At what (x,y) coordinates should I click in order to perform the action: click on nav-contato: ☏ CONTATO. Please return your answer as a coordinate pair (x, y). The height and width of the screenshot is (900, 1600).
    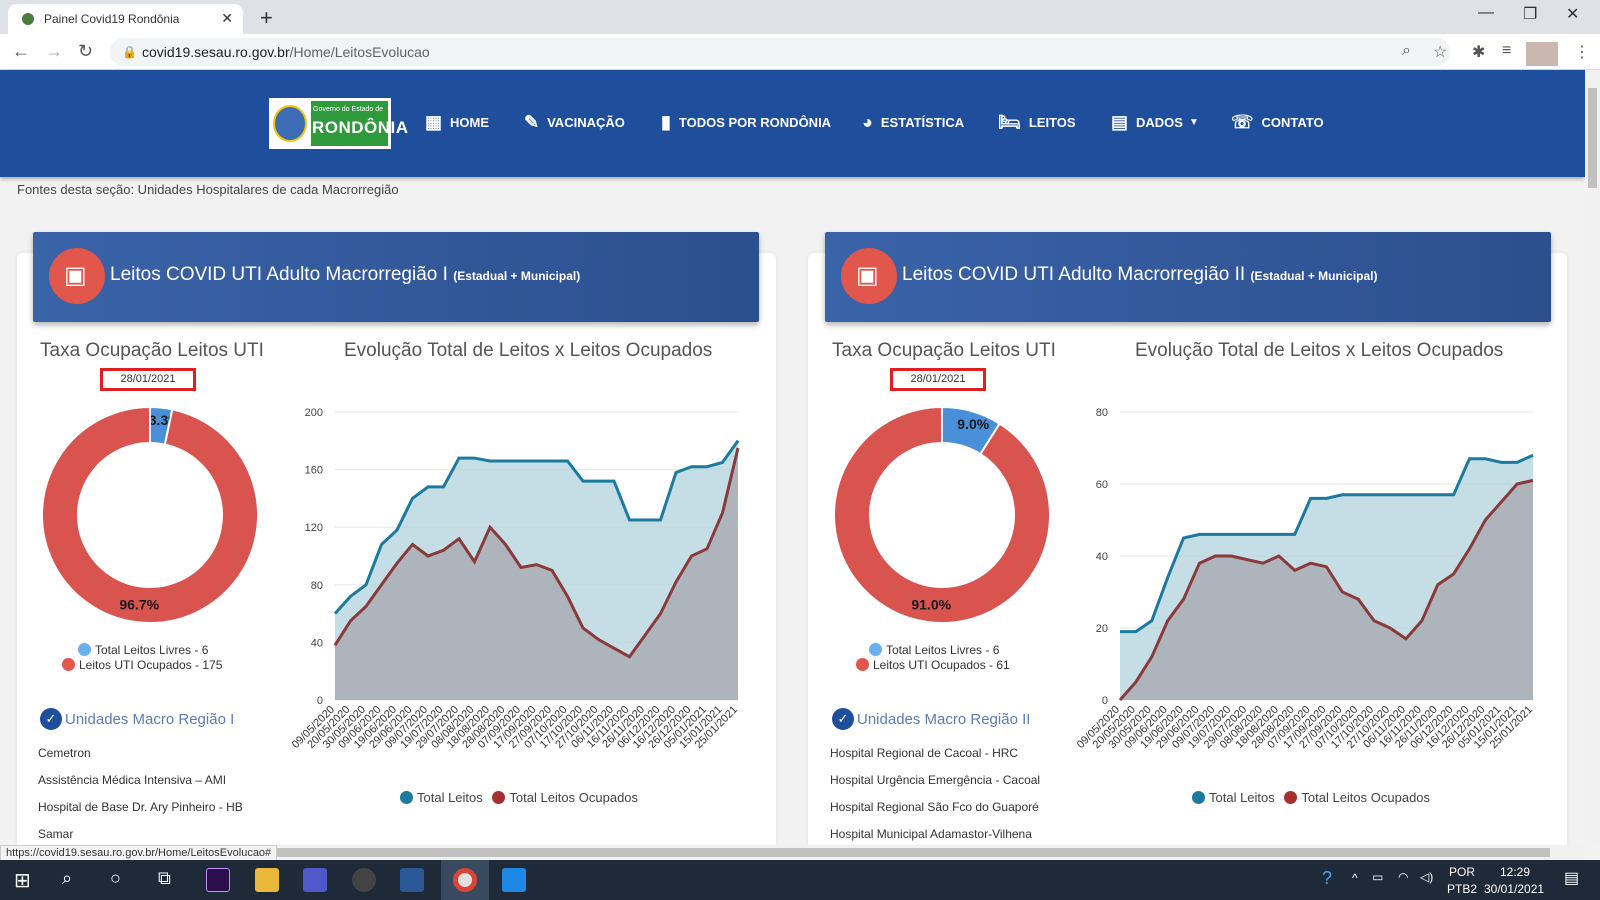
    Looking at the image, I should click on (1277, 122).